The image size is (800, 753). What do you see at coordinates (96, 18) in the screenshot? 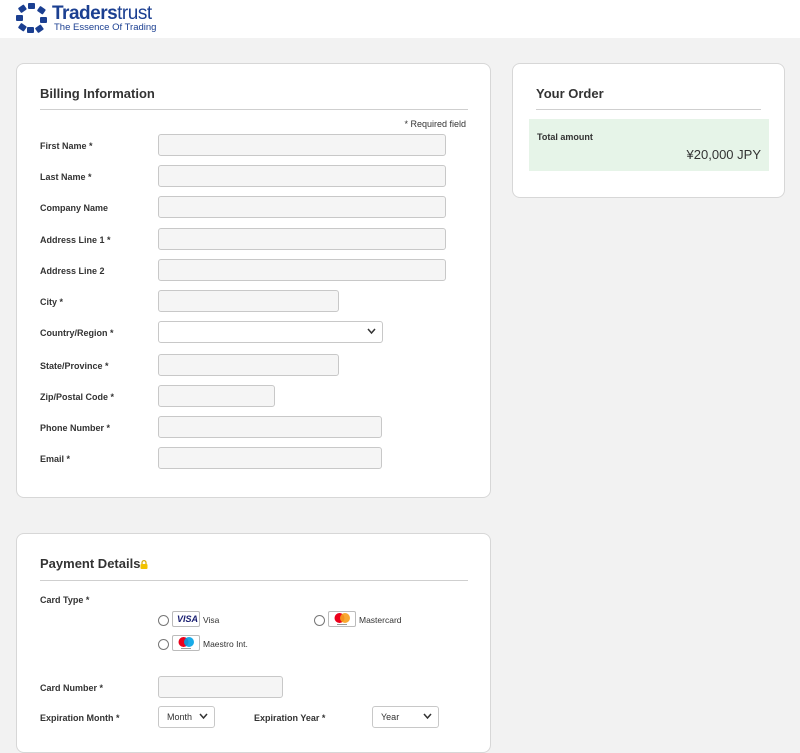
I see `traderstrust-logo: Traderstrust The Essence Of Trading` at bounding box center [96, 18].